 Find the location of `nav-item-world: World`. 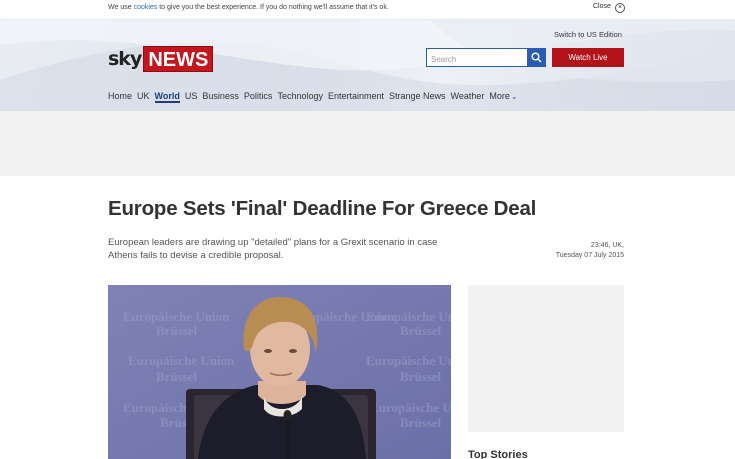

nav-item-world: World is located at coordinates (167, 97).